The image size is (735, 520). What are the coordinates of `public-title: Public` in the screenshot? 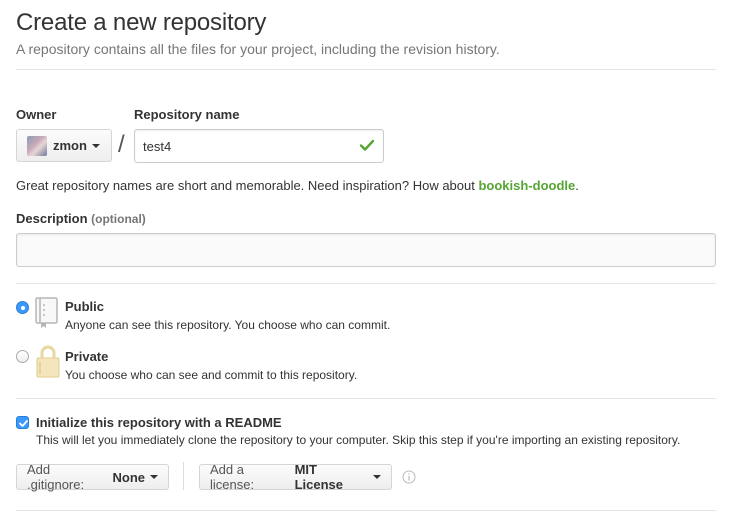 It's located at (85, 306).